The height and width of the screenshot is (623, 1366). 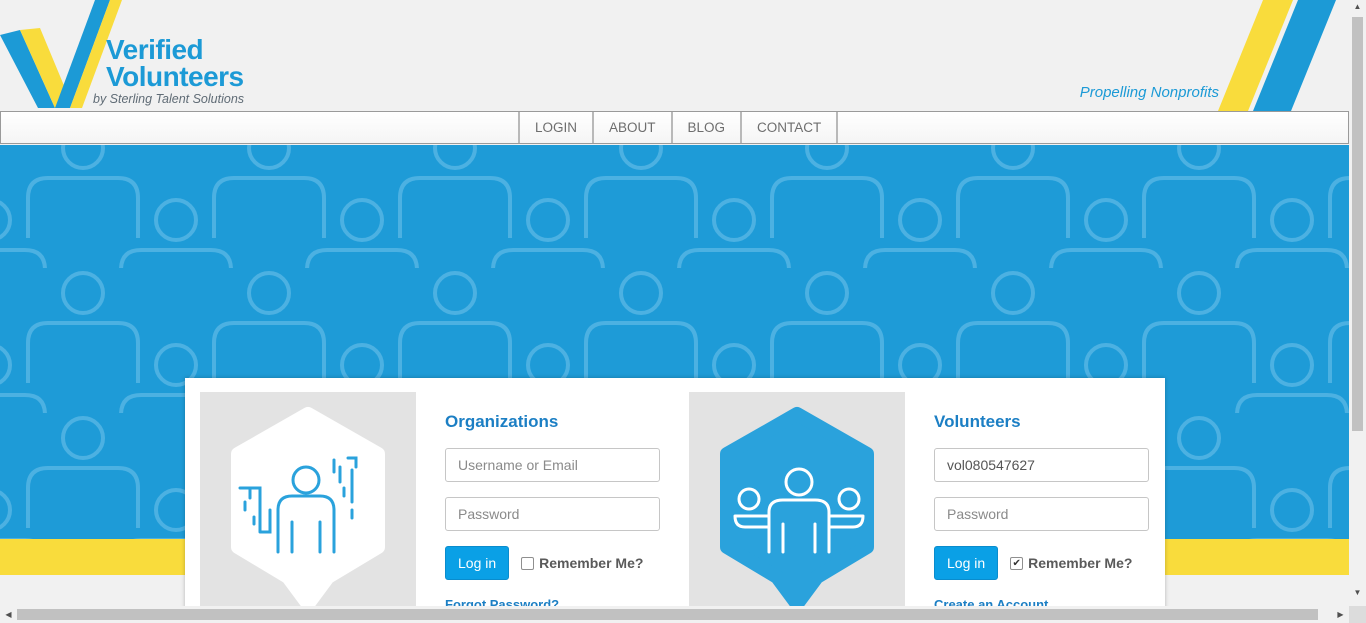 I want to click on main-nav: LOGIN ABOUT BLOG CONTACT, so click(x=674, y=127).